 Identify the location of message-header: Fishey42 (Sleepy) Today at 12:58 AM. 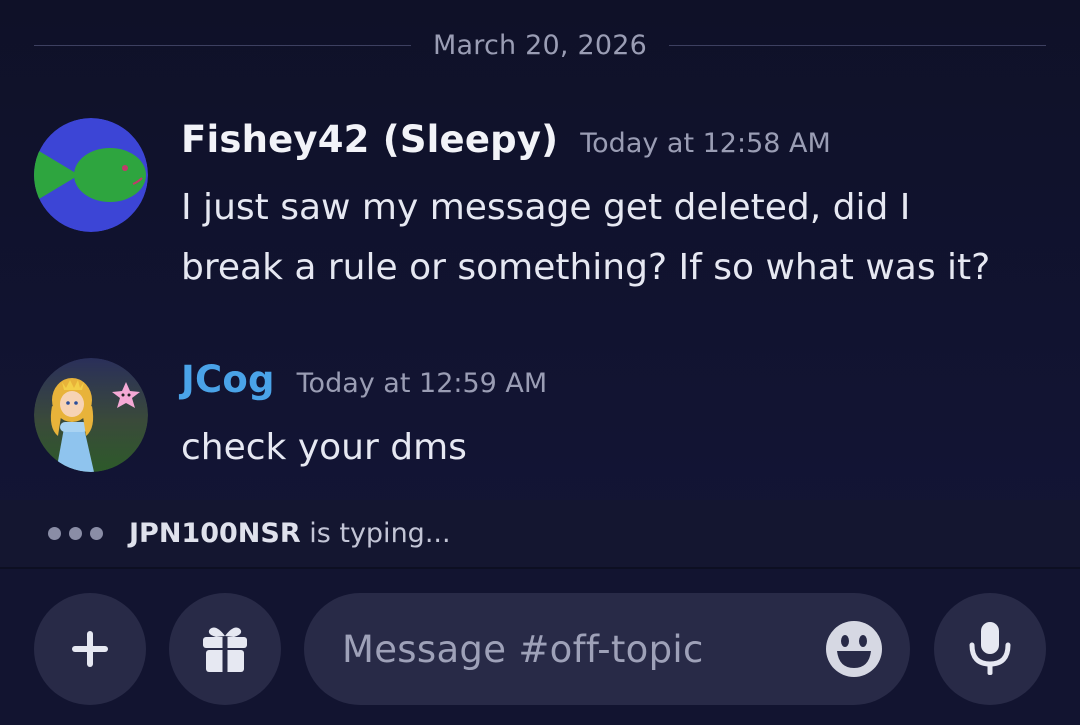
(616, 149).